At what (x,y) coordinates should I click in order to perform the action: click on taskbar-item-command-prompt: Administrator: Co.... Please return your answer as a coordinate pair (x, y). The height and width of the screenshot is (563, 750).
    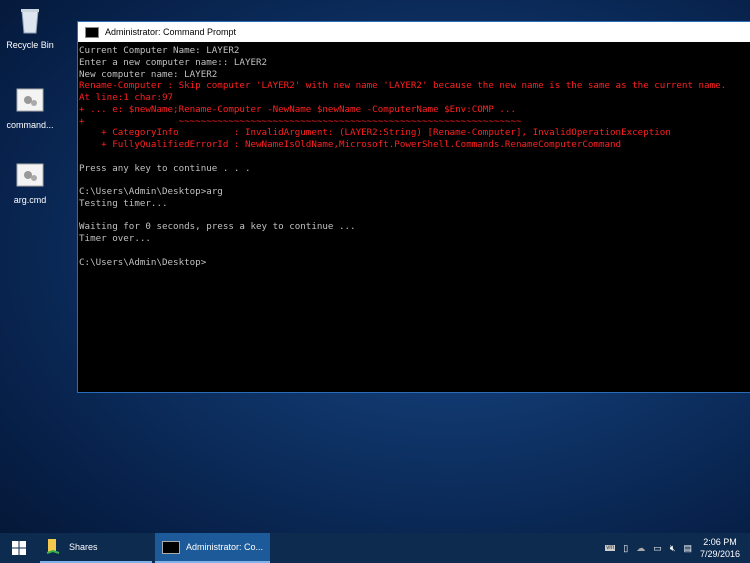
    Looking at the image, I should click on (212, 548).